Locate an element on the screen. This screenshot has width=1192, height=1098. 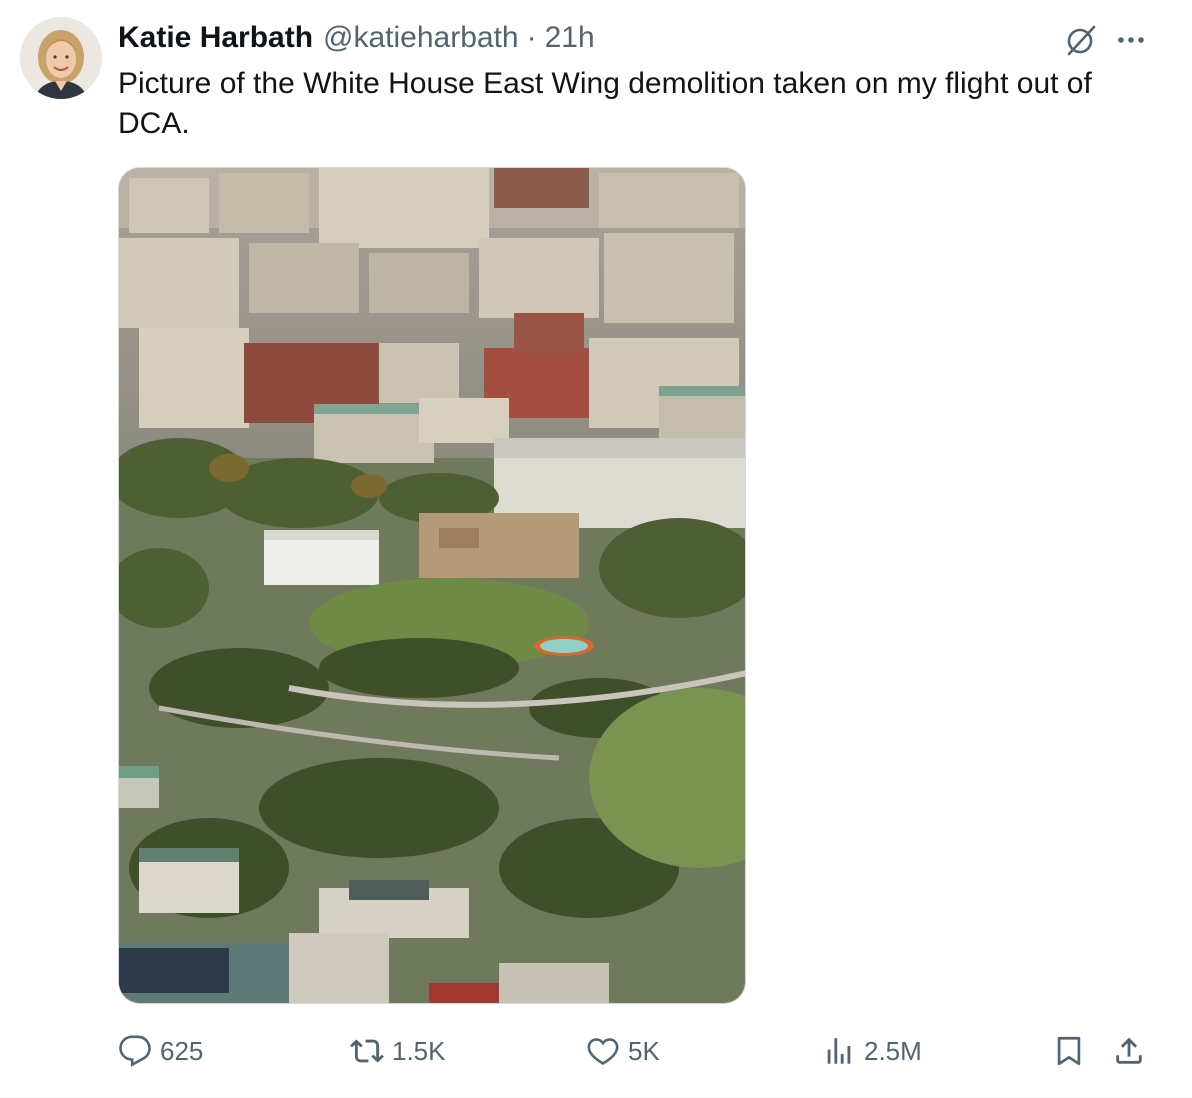
share-button is located at coordinates (1133, 1051).